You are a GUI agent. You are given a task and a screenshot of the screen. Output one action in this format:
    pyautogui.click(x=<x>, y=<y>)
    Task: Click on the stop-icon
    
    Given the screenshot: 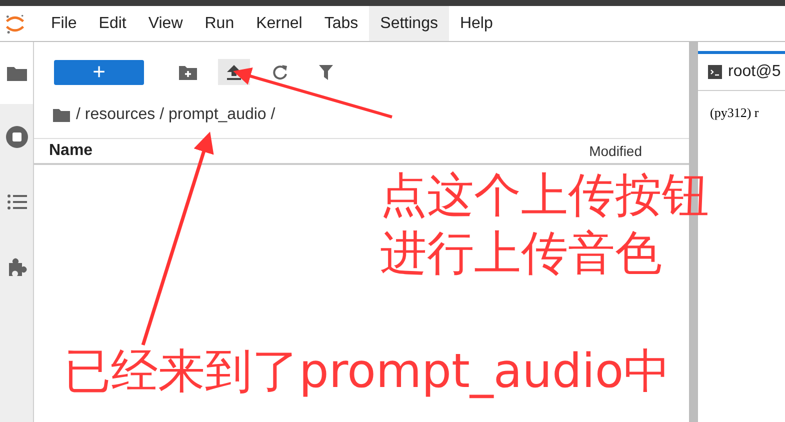 What is the action you would take?
    pyautogui.click(x=17, y=137)
    